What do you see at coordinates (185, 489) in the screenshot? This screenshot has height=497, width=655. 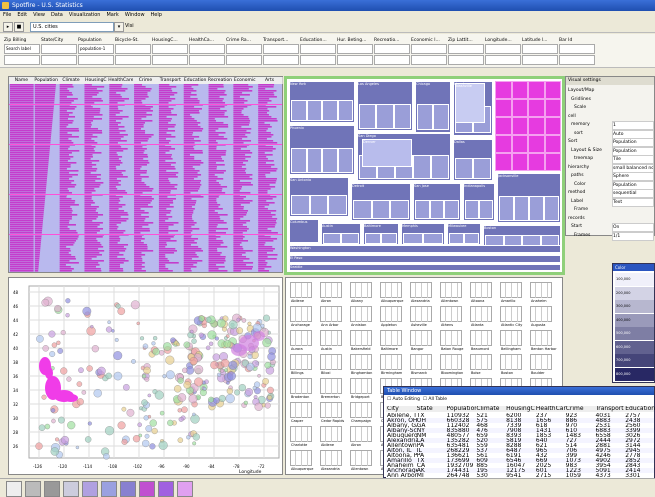 I see `gradient-view-button` at bounding box center [185, 489].